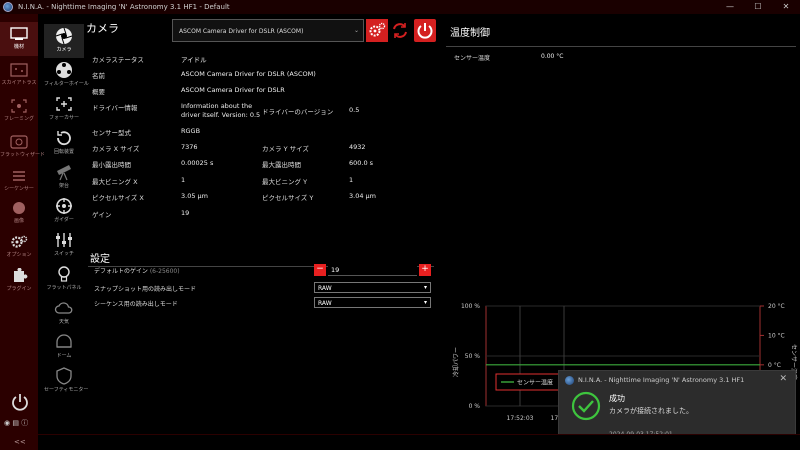  I want to click on camera-y-size-value: 4932, so click(357, 147).